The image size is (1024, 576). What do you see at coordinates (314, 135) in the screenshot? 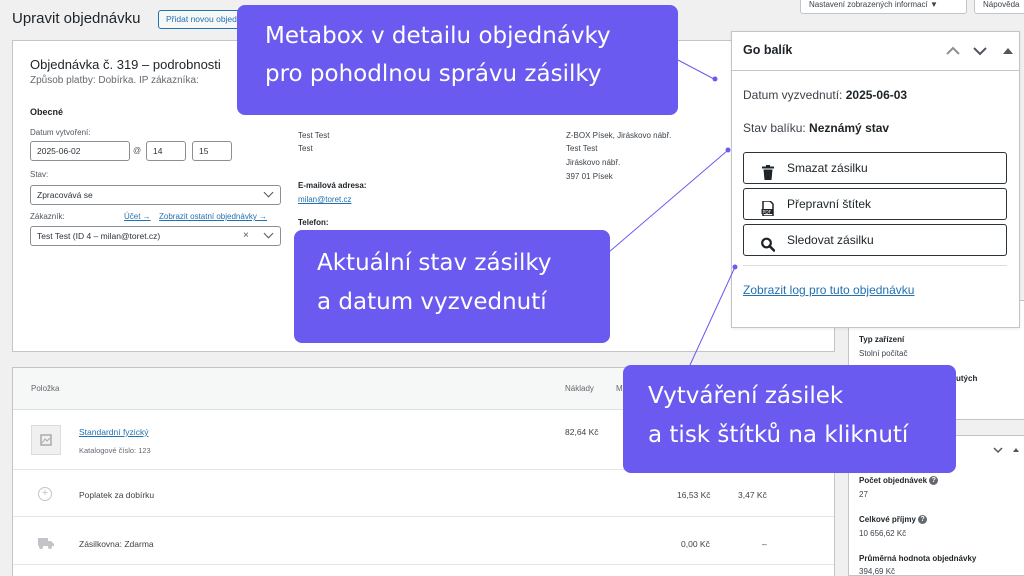
I see `billing-name-1: Test Test` at bounding box center [314, 135].